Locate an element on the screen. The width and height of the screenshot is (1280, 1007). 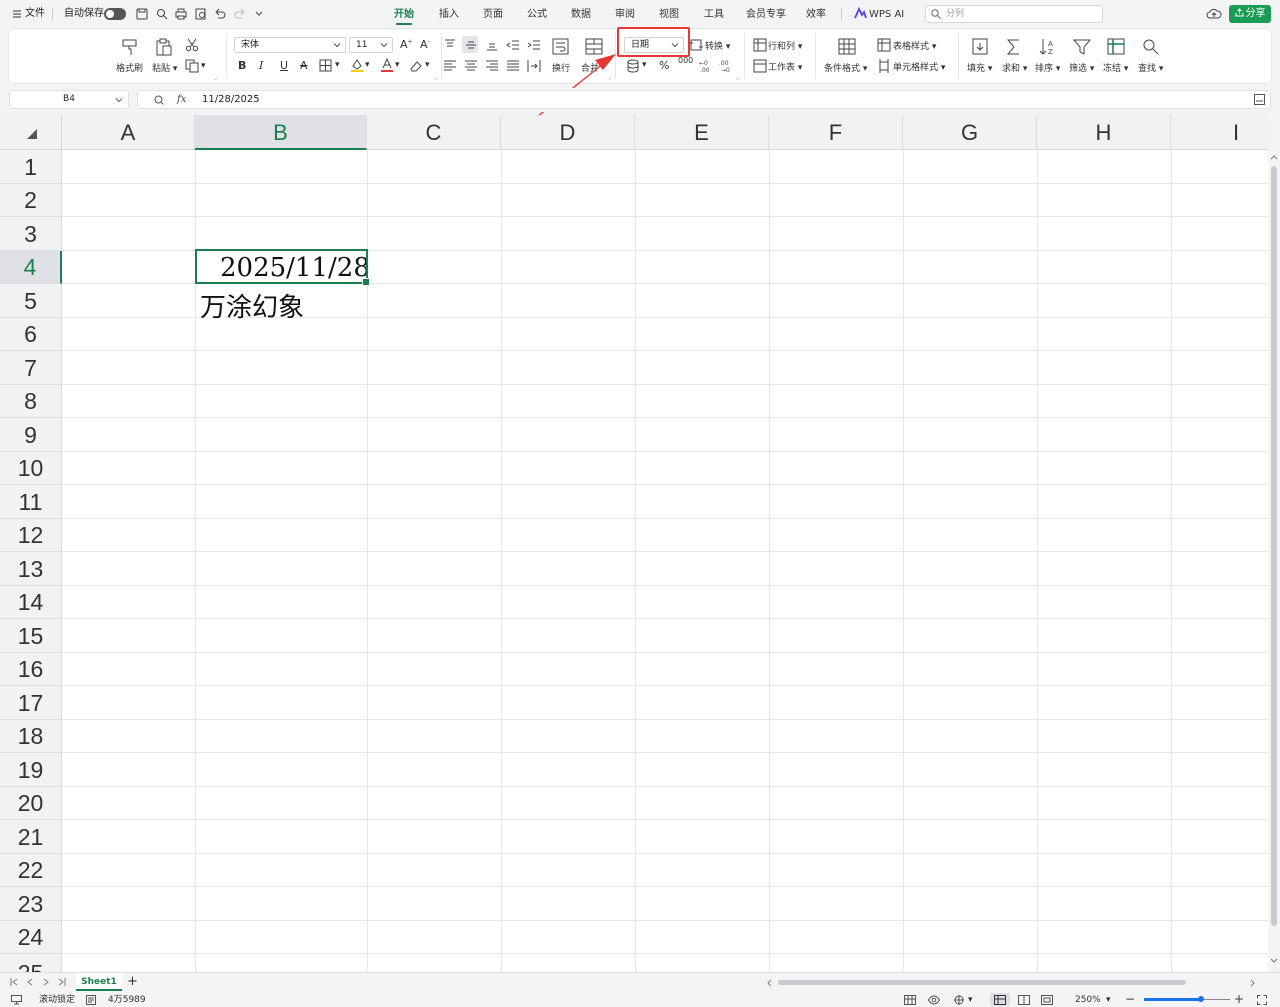
row-header-20: 20 is located at coordinates (31, 803).